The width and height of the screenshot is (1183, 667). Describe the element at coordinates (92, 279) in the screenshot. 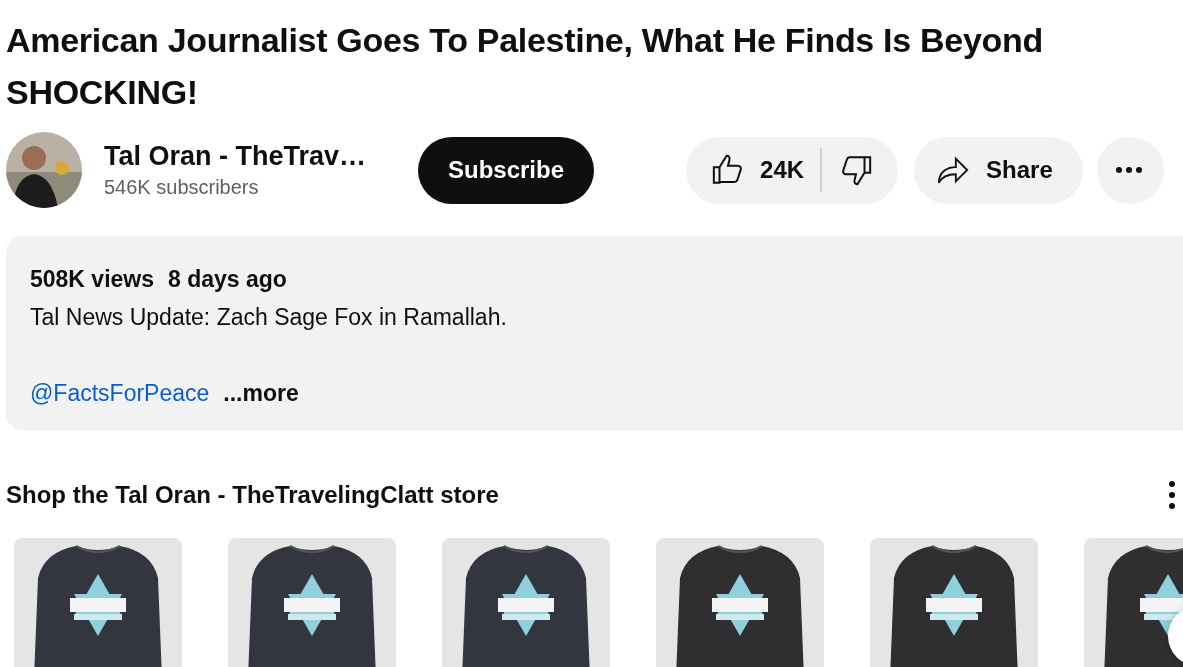

I see `view-count: 508K views` at that location.